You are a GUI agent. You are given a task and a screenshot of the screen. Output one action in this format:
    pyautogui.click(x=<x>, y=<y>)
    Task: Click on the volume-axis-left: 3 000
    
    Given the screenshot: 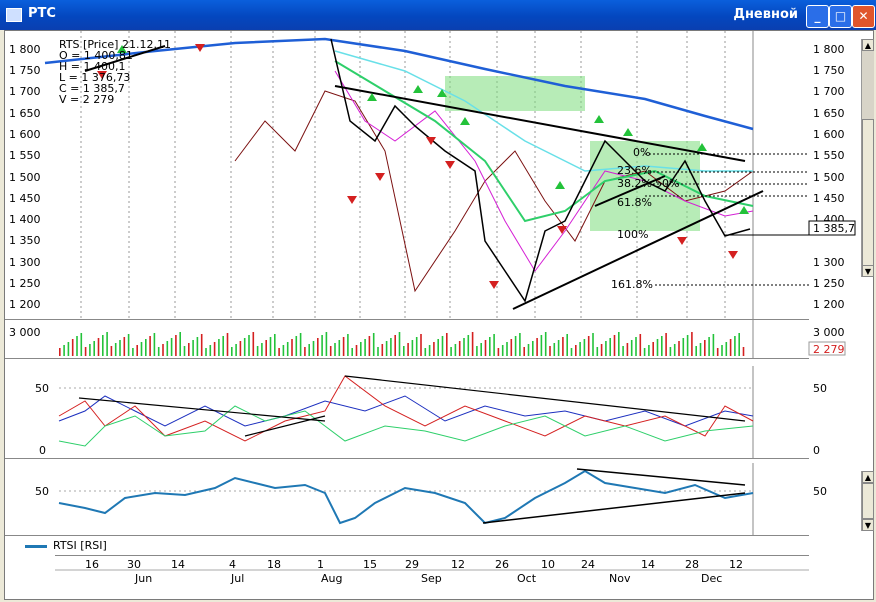 What is the action you would take?
    pyautogui.click(x=25, y=332)
    